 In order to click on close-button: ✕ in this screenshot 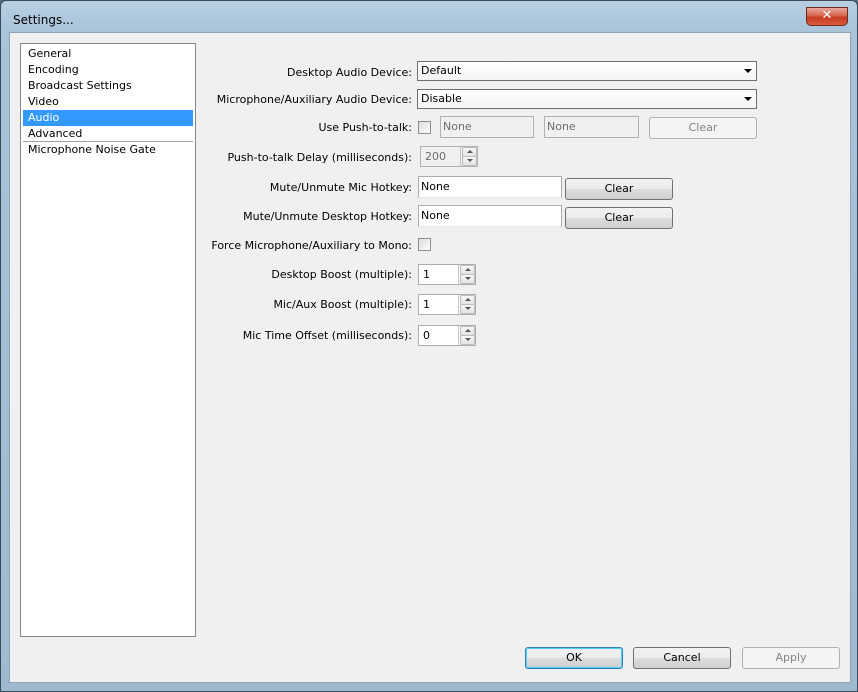, I will do `click(827, 16)`.